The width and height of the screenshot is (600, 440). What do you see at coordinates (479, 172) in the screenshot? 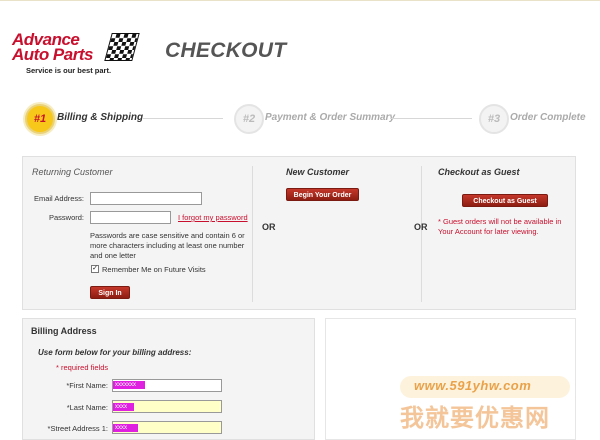
I see `guest-checkout-title: Checkout as Guest` at bounding box center [479, 172].